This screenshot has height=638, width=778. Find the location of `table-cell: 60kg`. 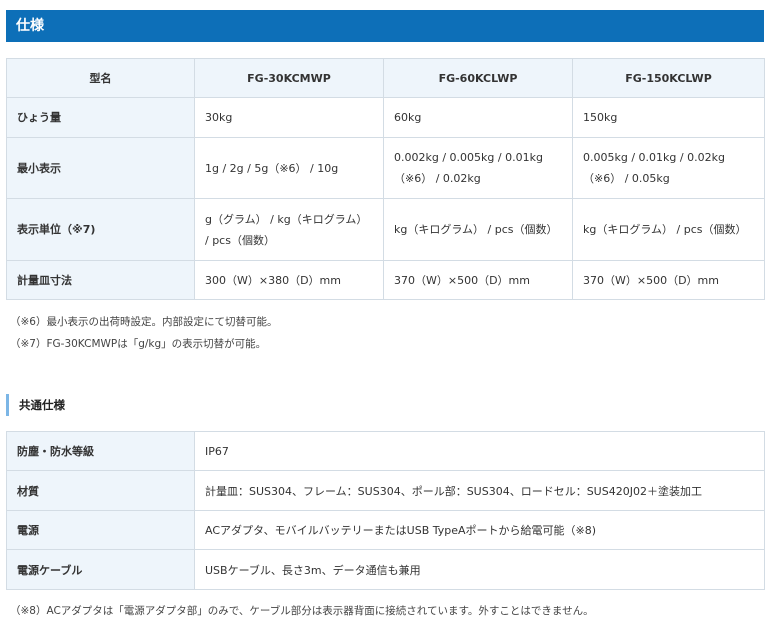

table-cell: 60kg is located at coordinates (478, 117).